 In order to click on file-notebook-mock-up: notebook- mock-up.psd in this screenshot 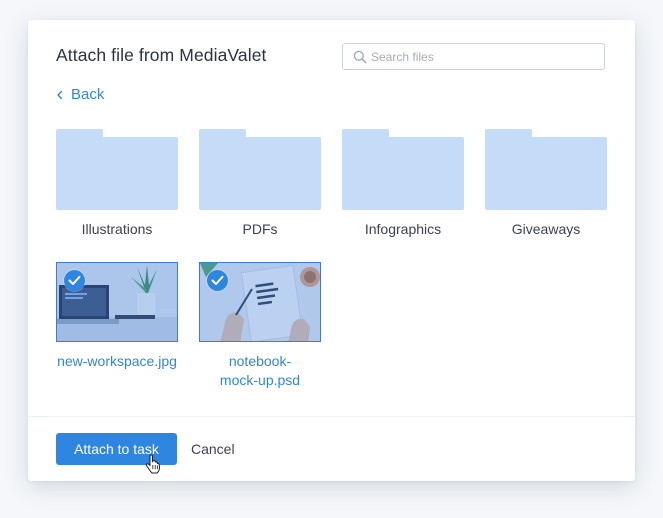, I will do `click(260, 325)`.